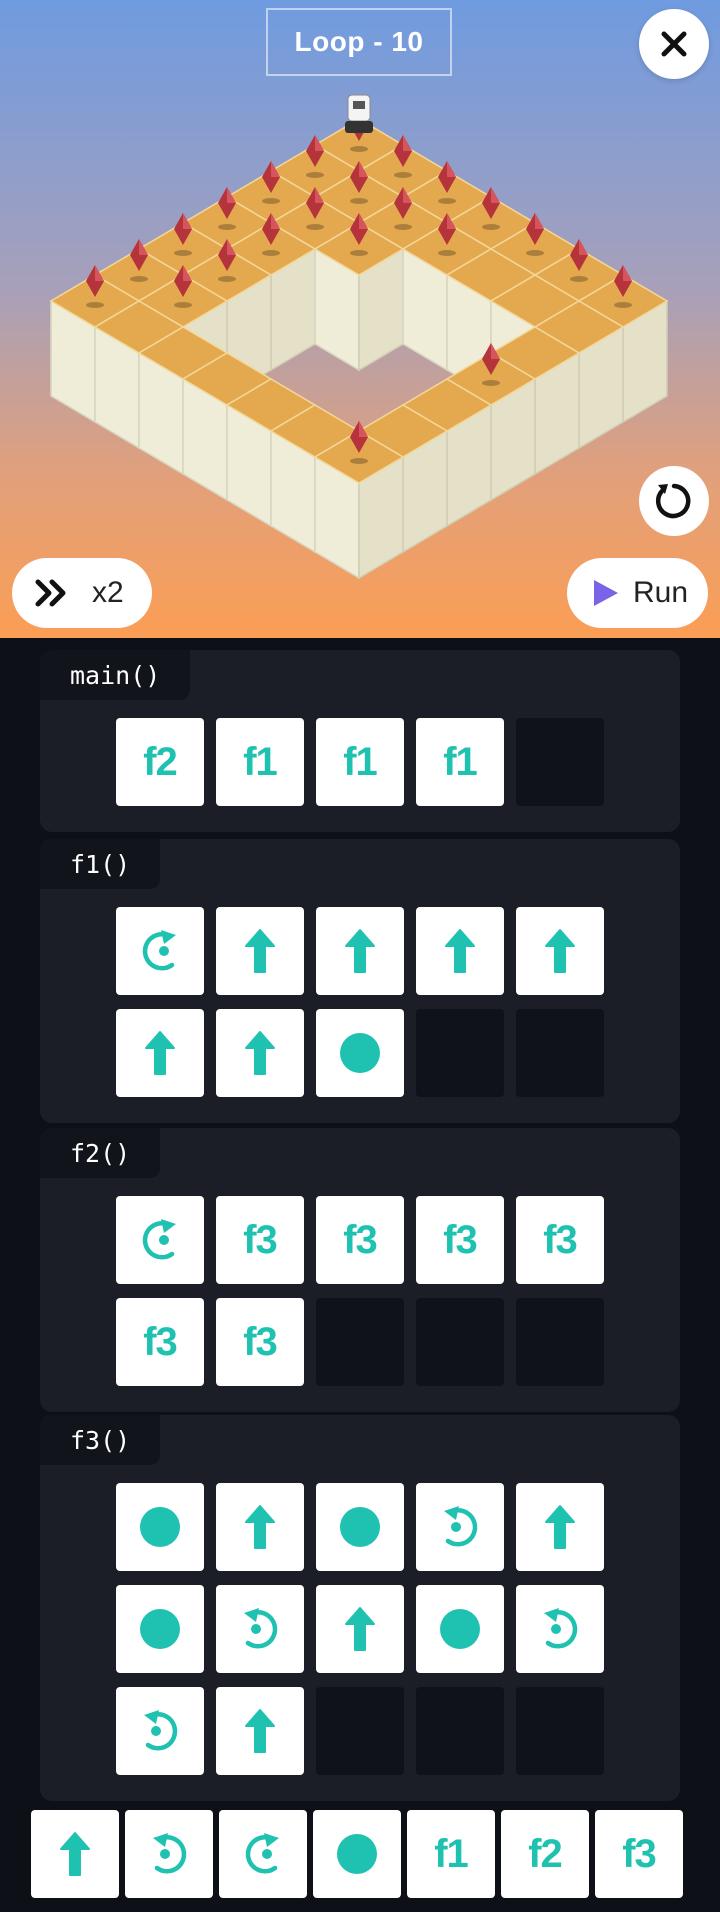 The height and width of the screenshot is (1912, 720). I want to click on palette-turn-right-button, so click(263, 1854).